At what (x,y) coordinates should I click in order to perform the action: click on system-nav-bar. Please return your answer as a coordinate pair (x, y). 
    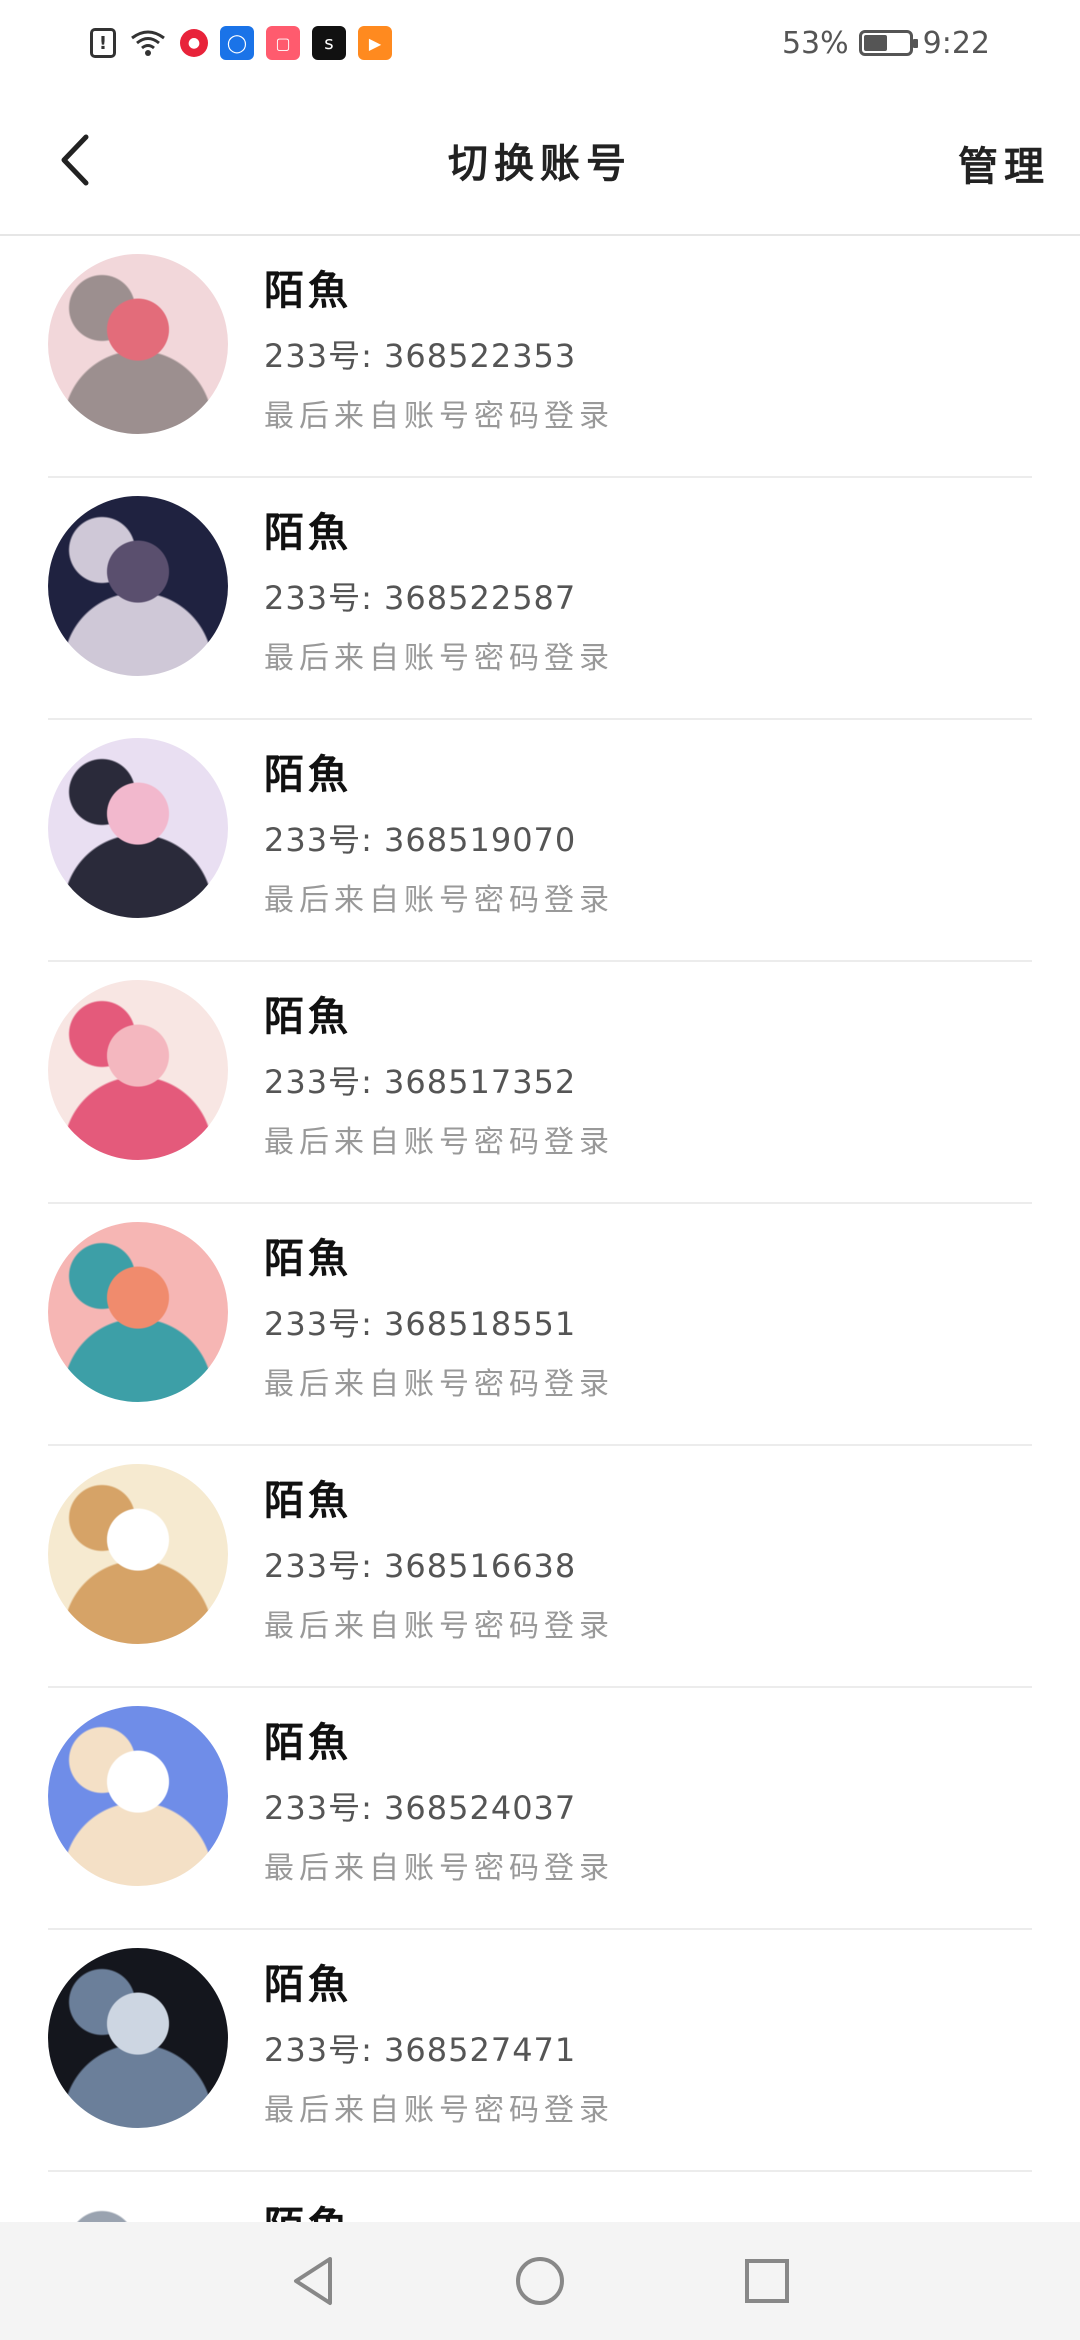
    Looking at the image, I should click on (540, 2281).